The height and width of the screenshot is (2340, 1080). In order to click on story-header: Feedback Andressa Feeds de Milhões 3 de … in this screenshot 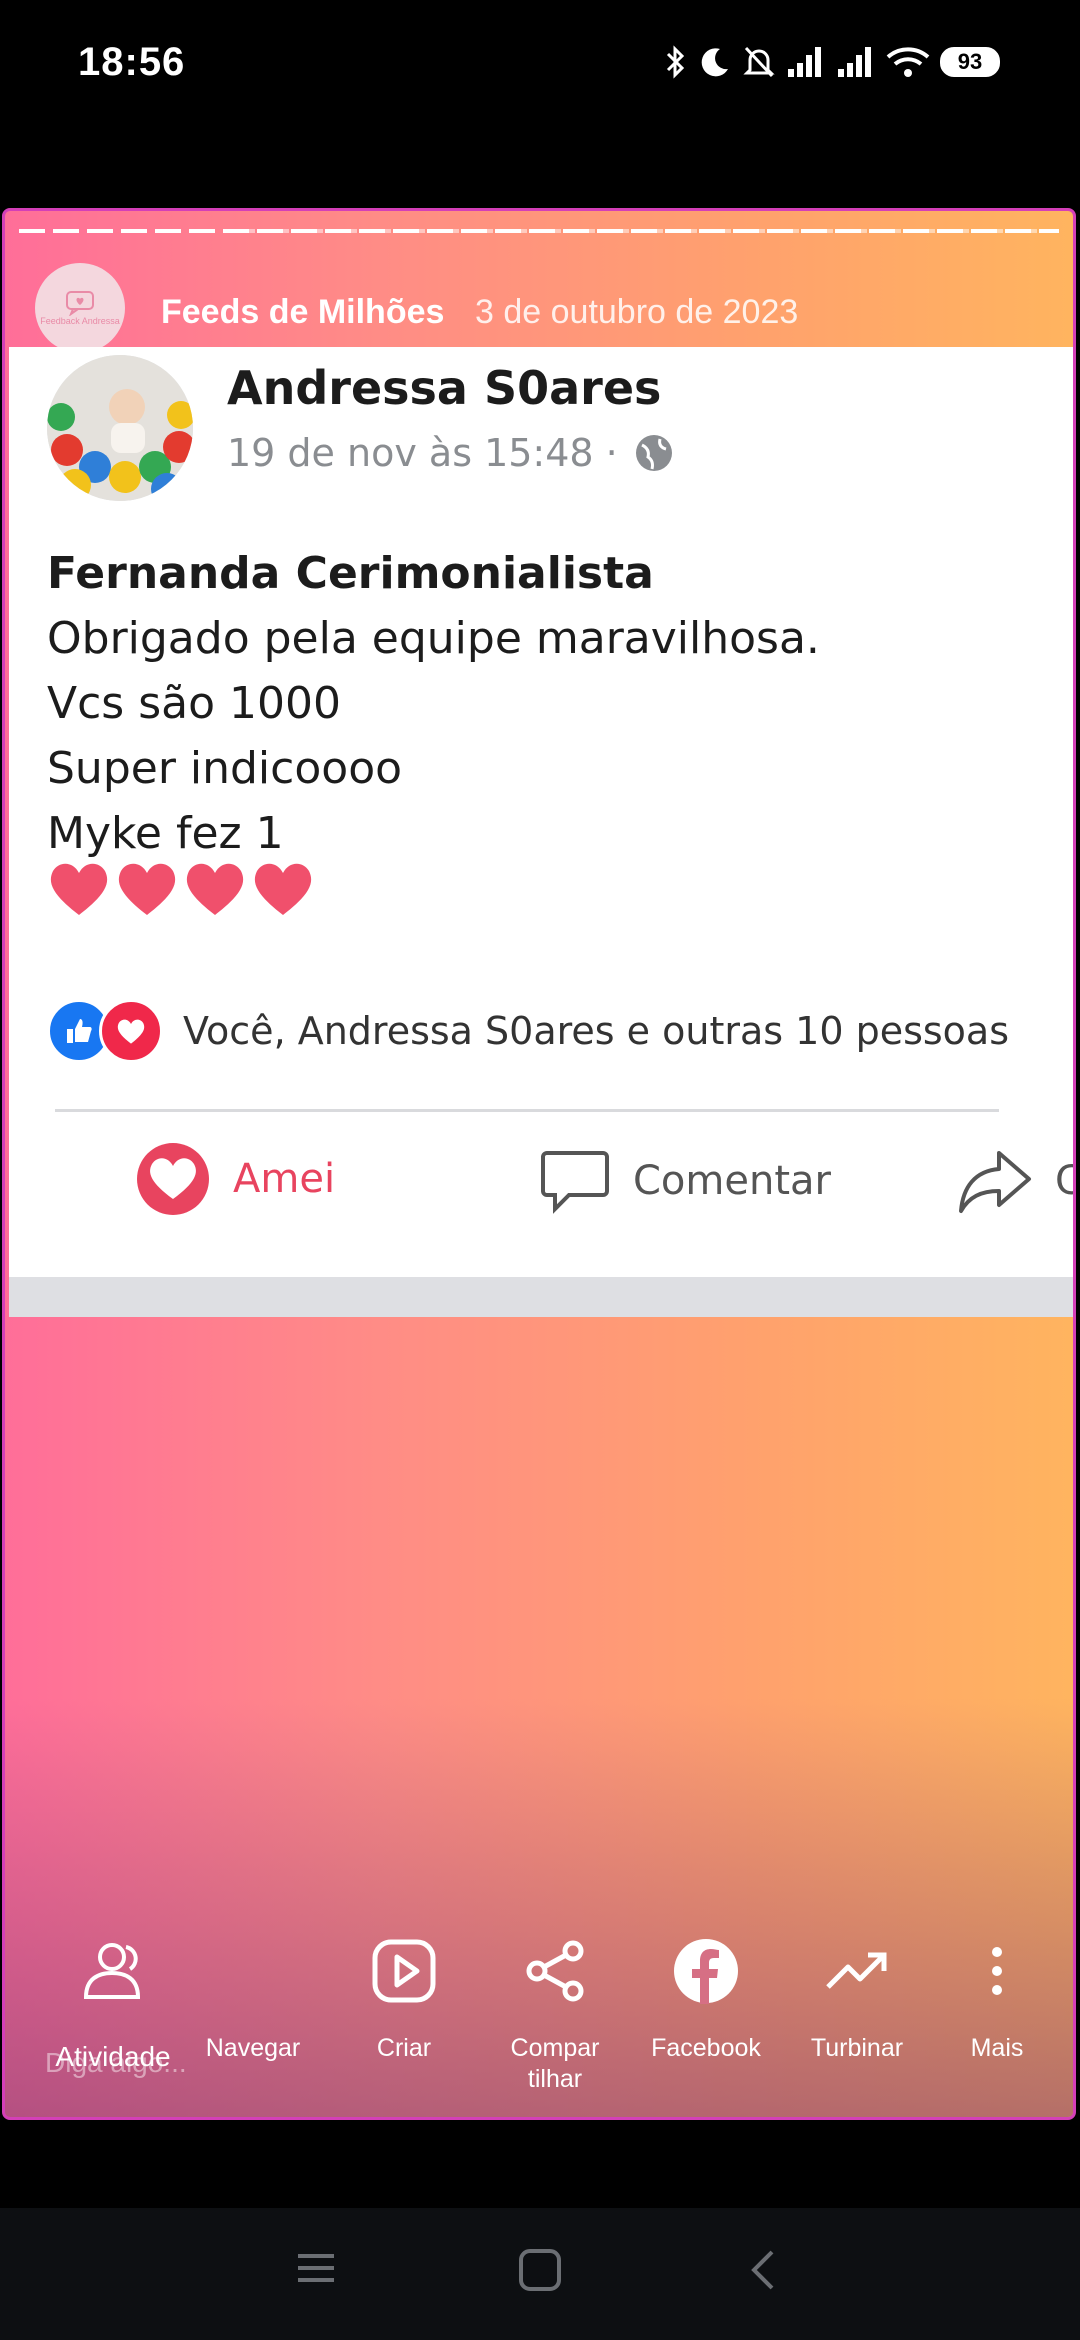, I will do `click(539, 297)`.